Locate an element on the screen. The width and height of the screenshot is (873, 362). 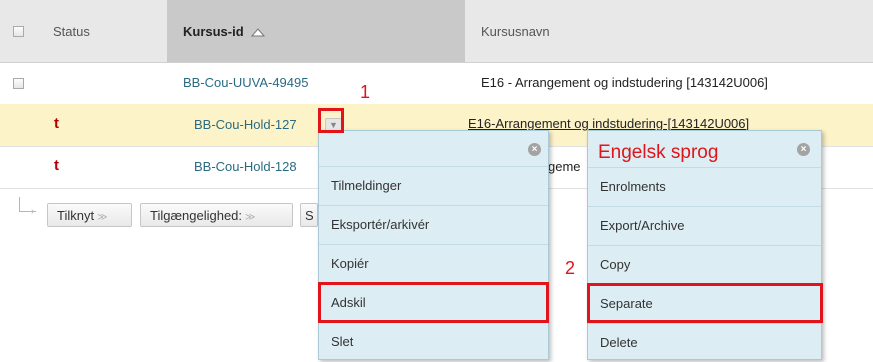
course-id-header-label: Kursus-id is located at coordinates (213, 31).